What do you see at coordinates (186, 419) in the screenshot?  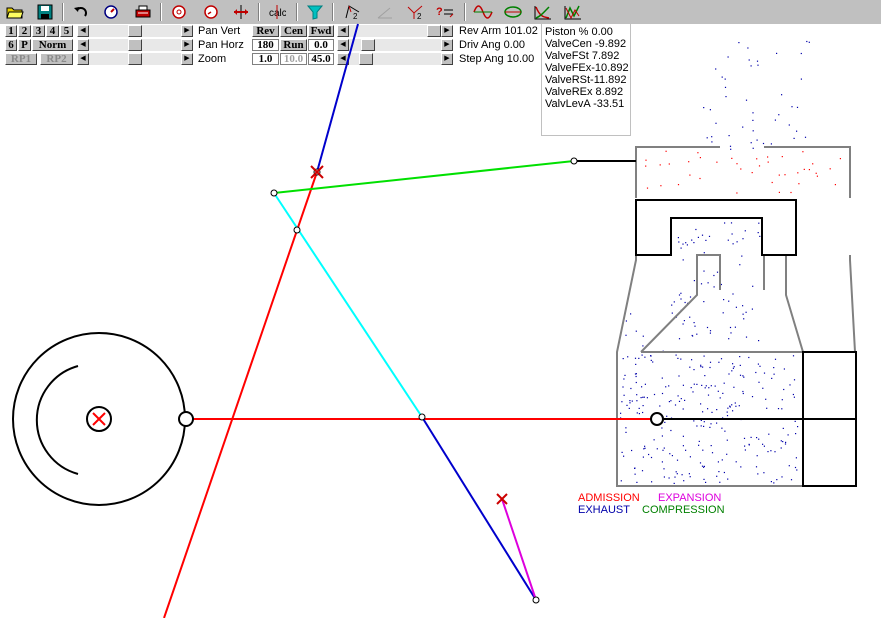 I see `crank-pin` at bounding box center [186, 419].